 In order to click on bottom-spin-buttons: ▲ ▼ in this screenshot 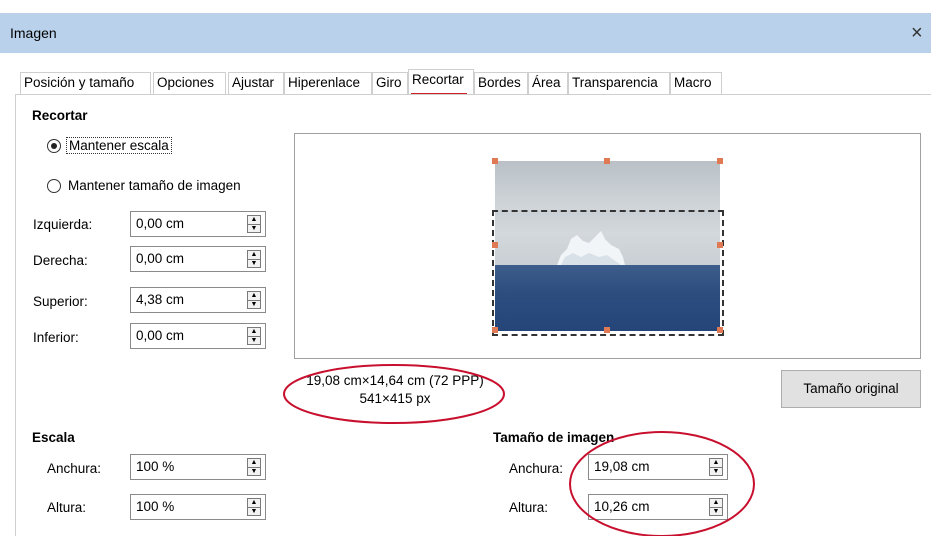, I will do `click(254, 336)`.